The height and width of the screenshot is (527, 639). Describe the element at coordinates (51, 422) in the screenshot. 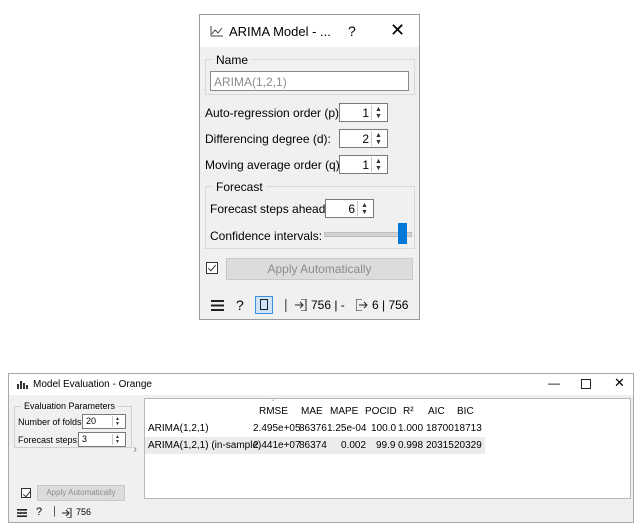

I see `folds-label: Number of folds:` at that location.